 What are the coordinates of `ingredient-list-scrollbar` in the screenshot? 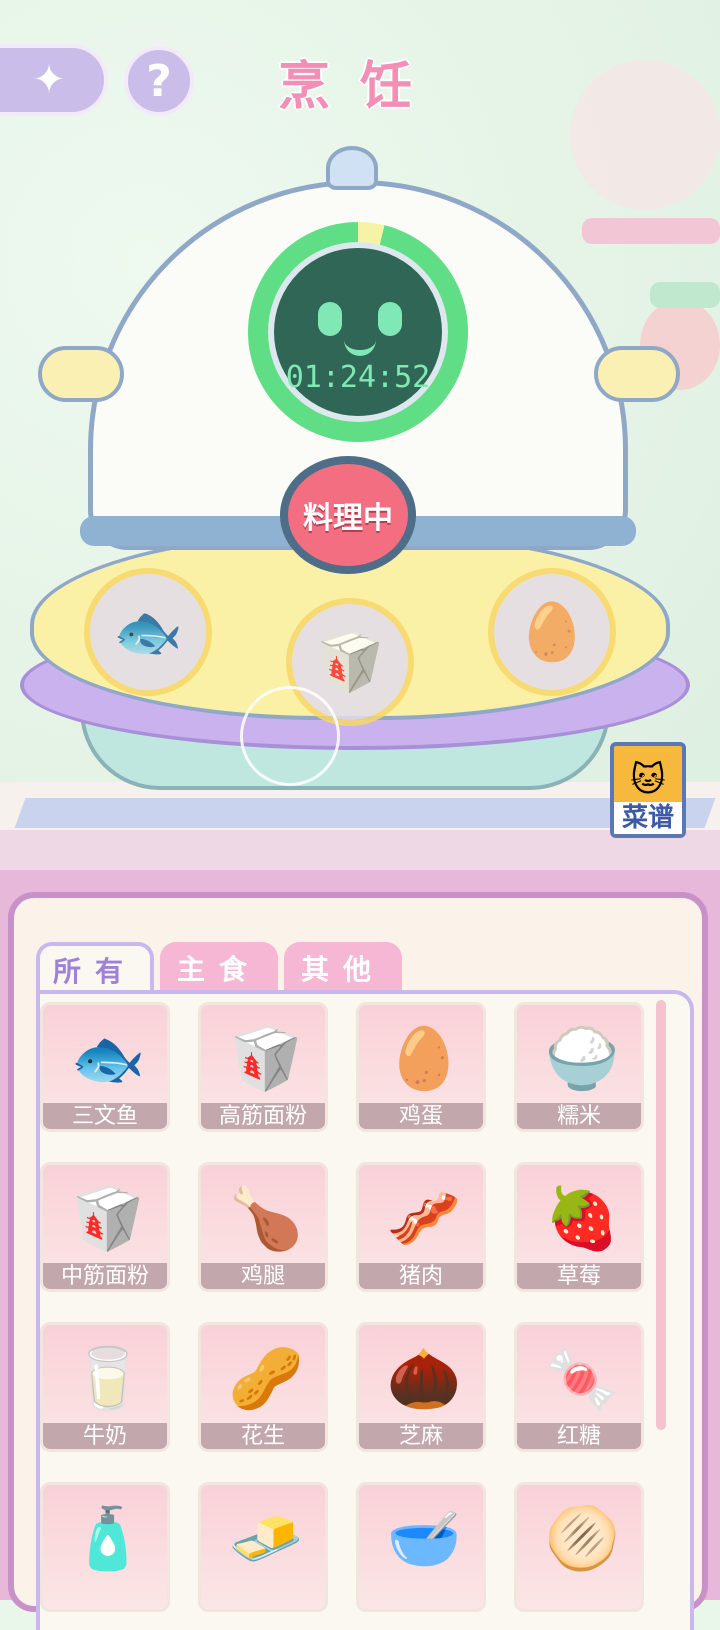 It's located at (661, 1215).